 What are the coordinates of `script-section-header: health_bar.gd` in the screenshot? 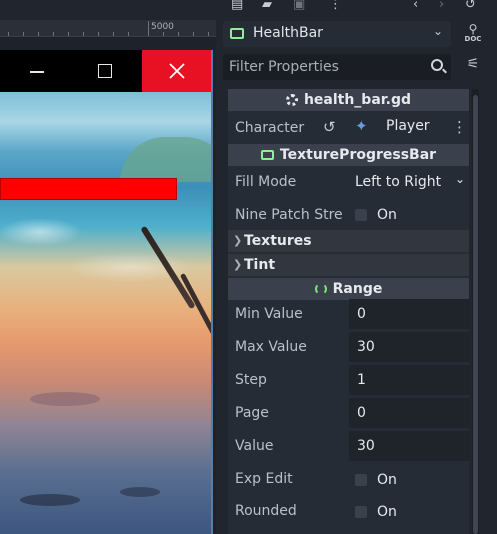 It's located at (348, 100).